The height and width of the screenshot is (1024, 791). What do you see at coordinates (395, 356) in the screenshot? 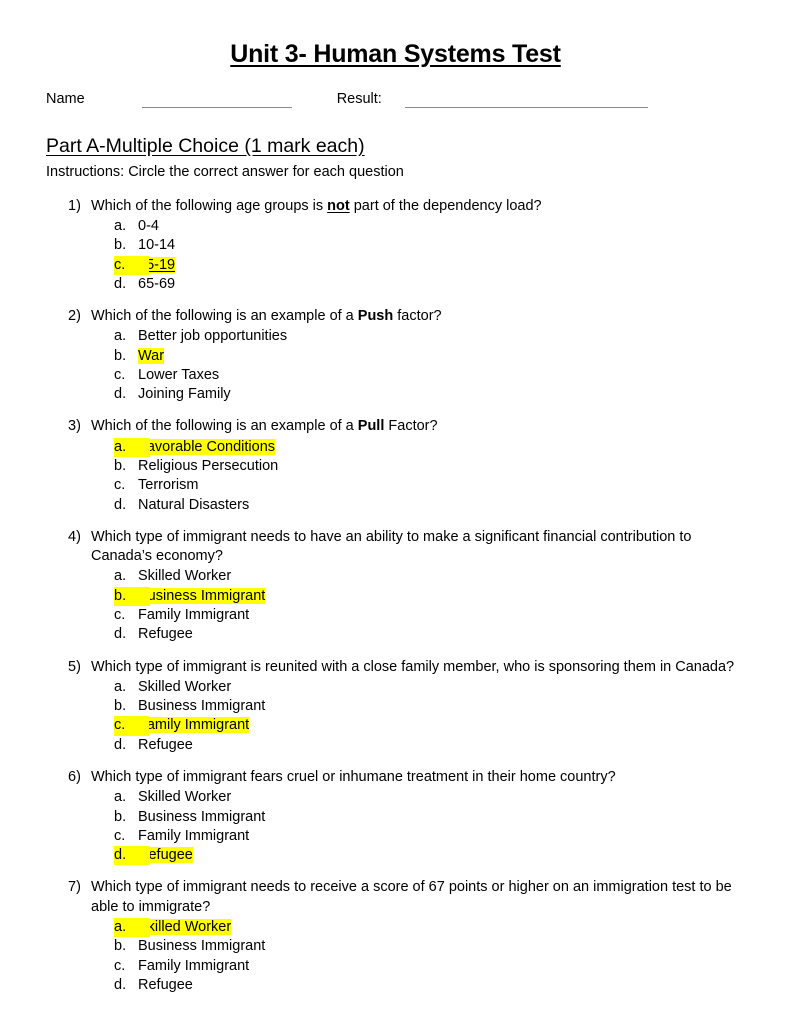
I see `answer-option: b. War` at bounding box center [395, 356].